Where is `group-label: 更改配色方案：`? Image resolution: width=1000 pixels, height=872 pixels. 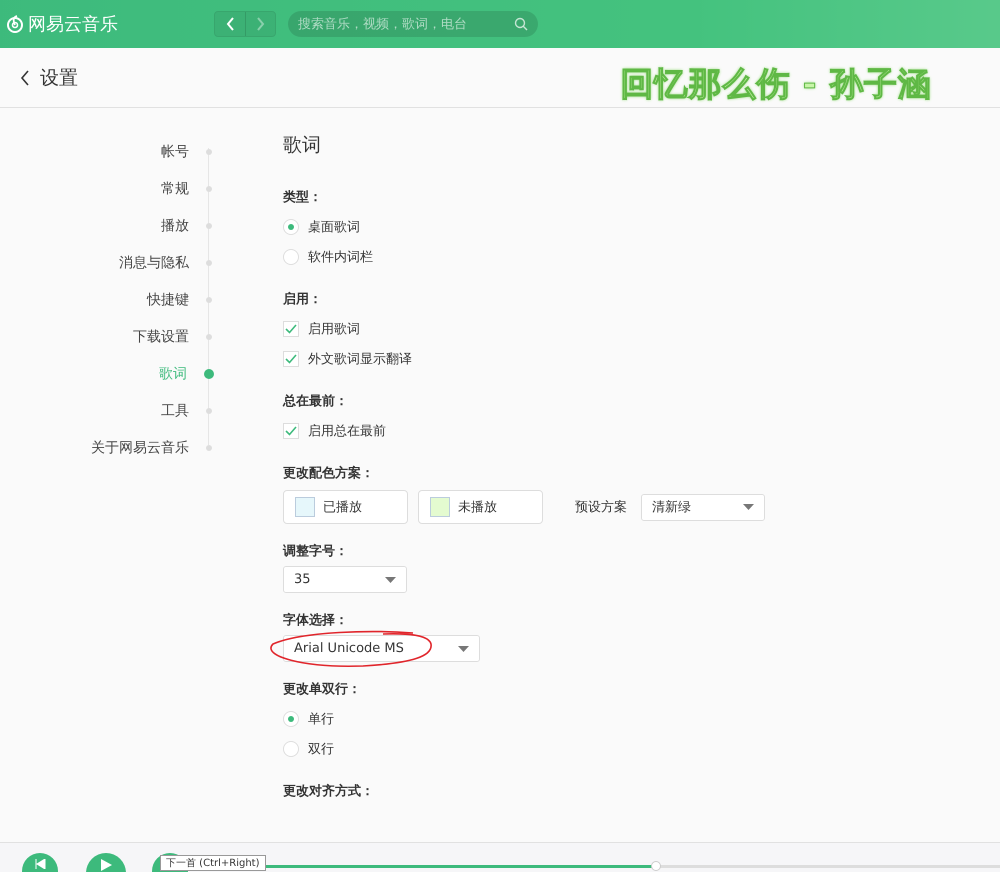
group-label: 更改配色方案： is located at coordinates (329, 473).